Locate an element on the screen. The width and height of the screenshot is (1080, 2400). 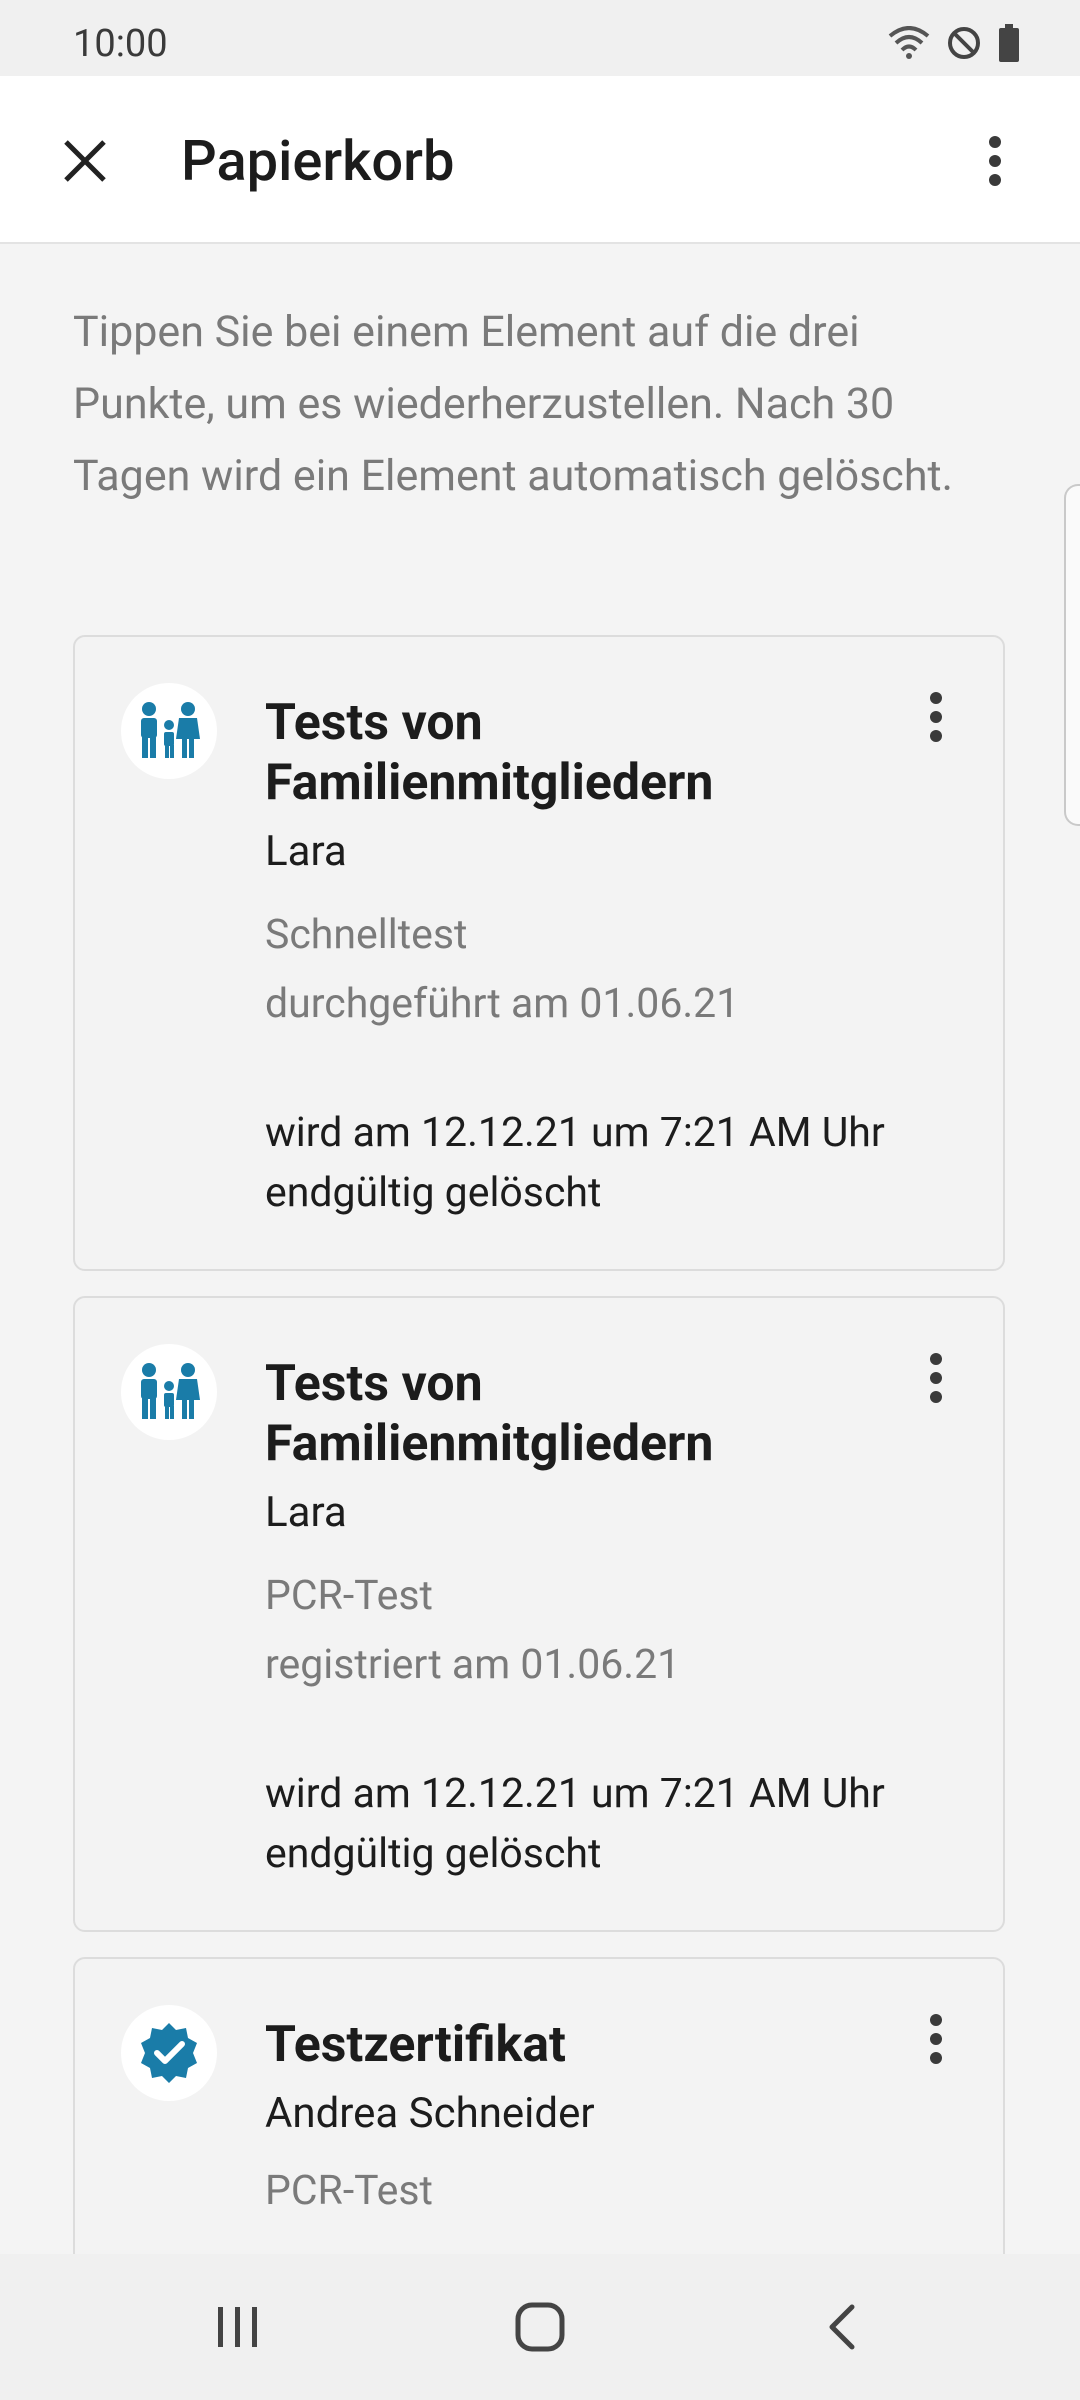
status-icons is located at coordinates (954, 45).